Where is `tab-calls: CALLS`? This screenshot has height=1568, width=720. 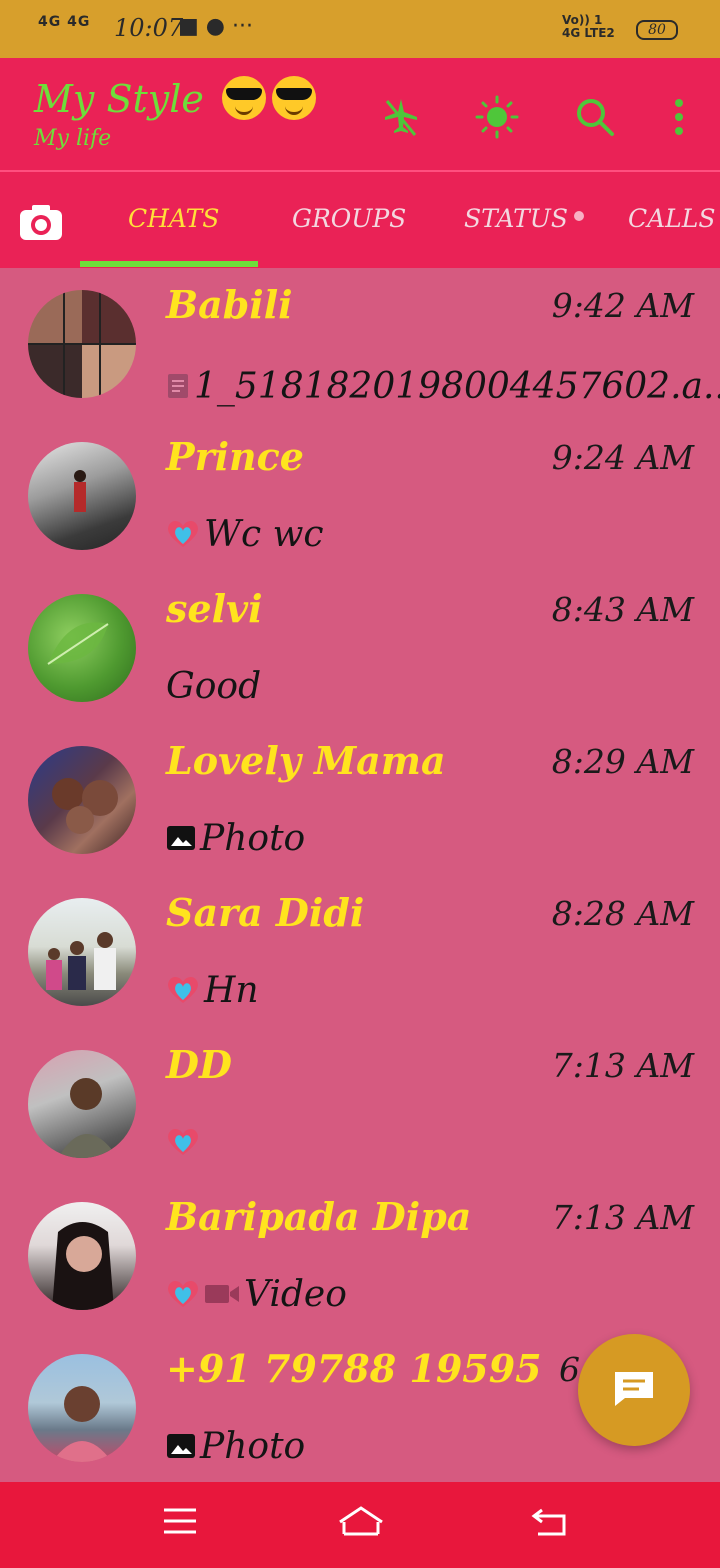
tab-calls: CALLS is located at coordinates (672, 218).